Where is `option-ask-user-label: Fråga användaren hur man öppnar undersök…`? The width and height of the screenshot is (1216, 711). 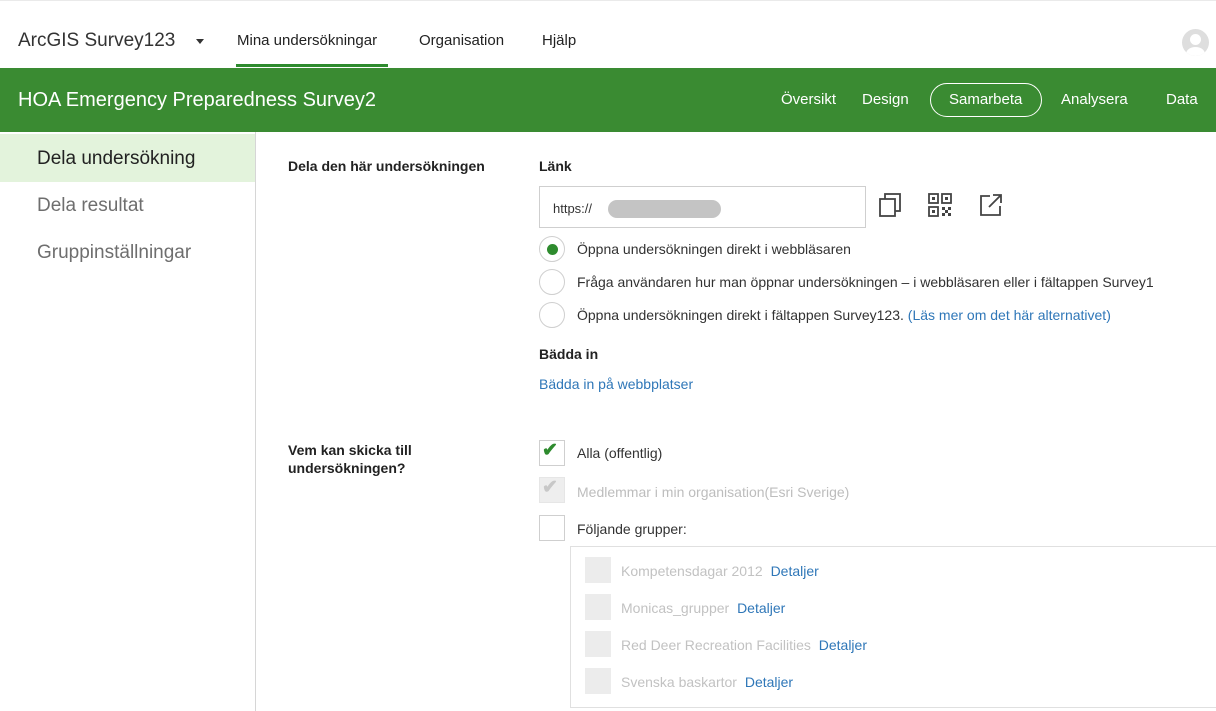 option-ask-user-label: Fråga användaren hur man öppnar undersök… is located at coordinates (865, 282).